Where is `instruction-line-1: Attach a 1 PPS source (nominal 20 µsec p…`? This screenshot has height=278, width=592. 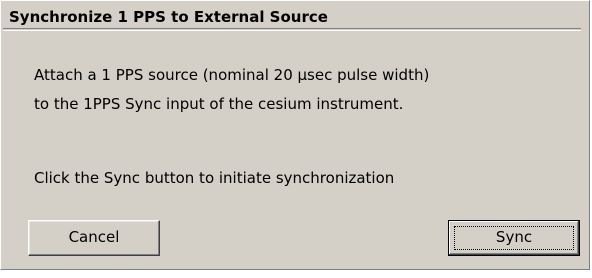
instruction-line-1: Attach a 1 PPS source (nominal 20 µsec p… is located at coordinates (232, 75).